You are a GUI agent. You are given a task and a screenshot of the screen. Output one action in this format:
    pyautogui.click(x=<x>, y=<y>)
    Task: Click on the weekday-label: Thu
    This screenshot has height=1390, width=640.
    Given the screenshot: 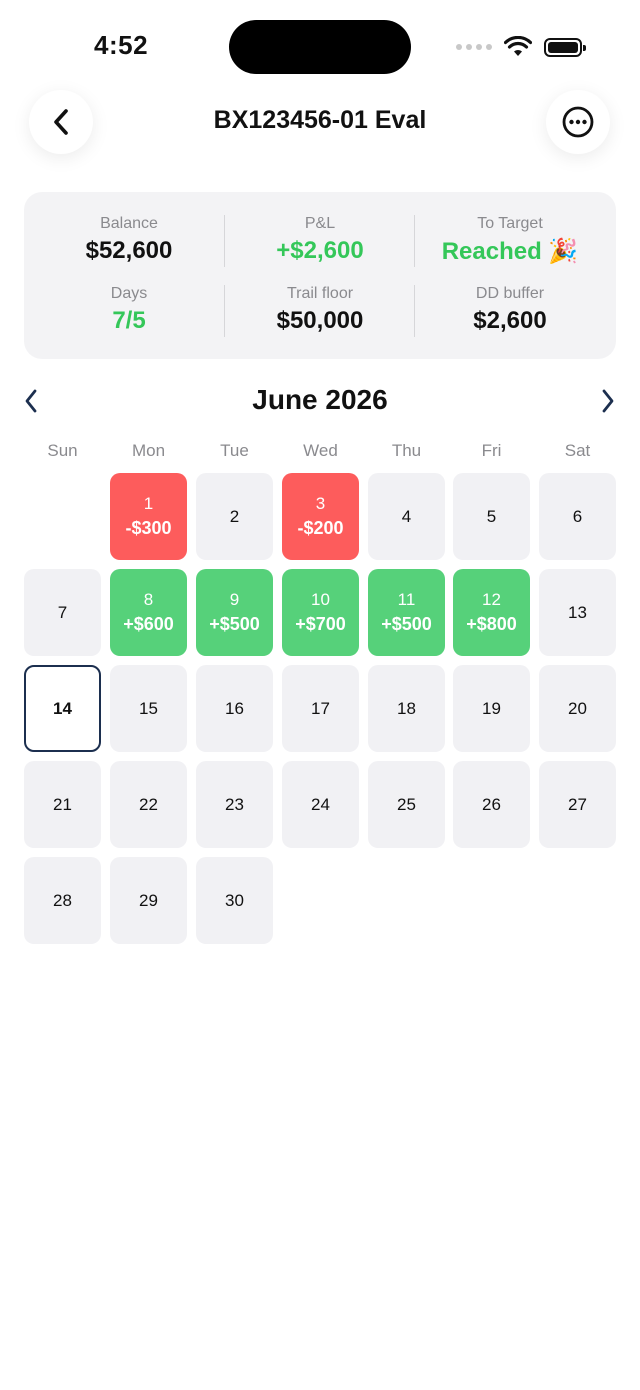 What is the action you would take?
    pyautogui.click(x=406, y=450)
    